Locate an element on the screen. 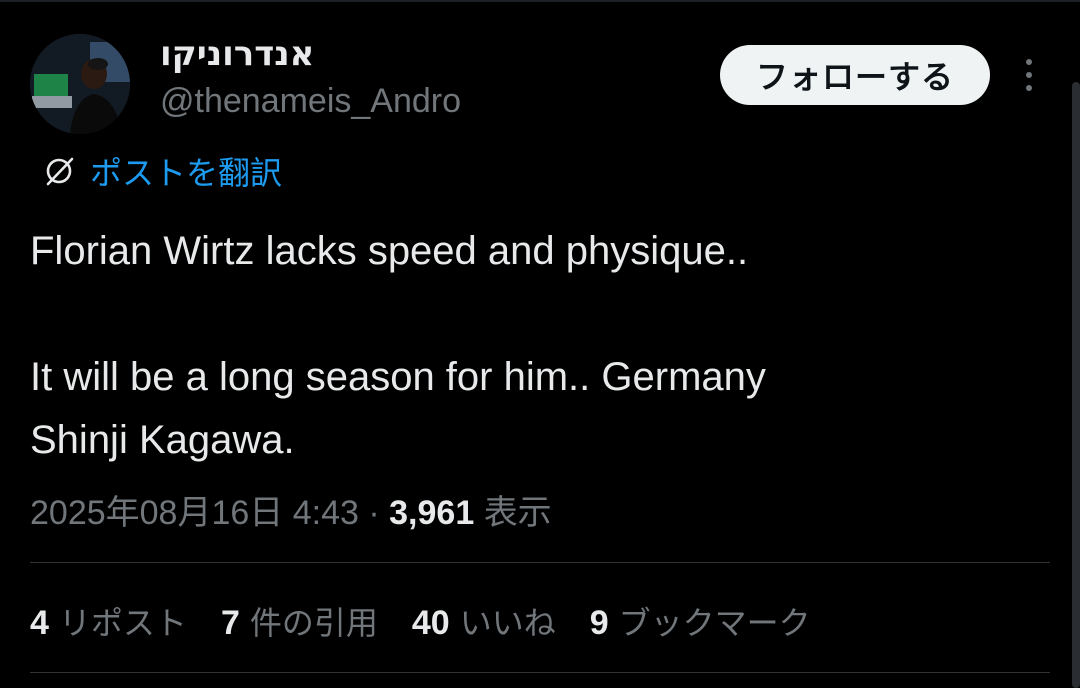 This screenshot has width=1080, height=688. engagement-stats: 4 リポスト 7 件の引用 40 いいね 9 ブックマーク is located at coordinates (437, 621).